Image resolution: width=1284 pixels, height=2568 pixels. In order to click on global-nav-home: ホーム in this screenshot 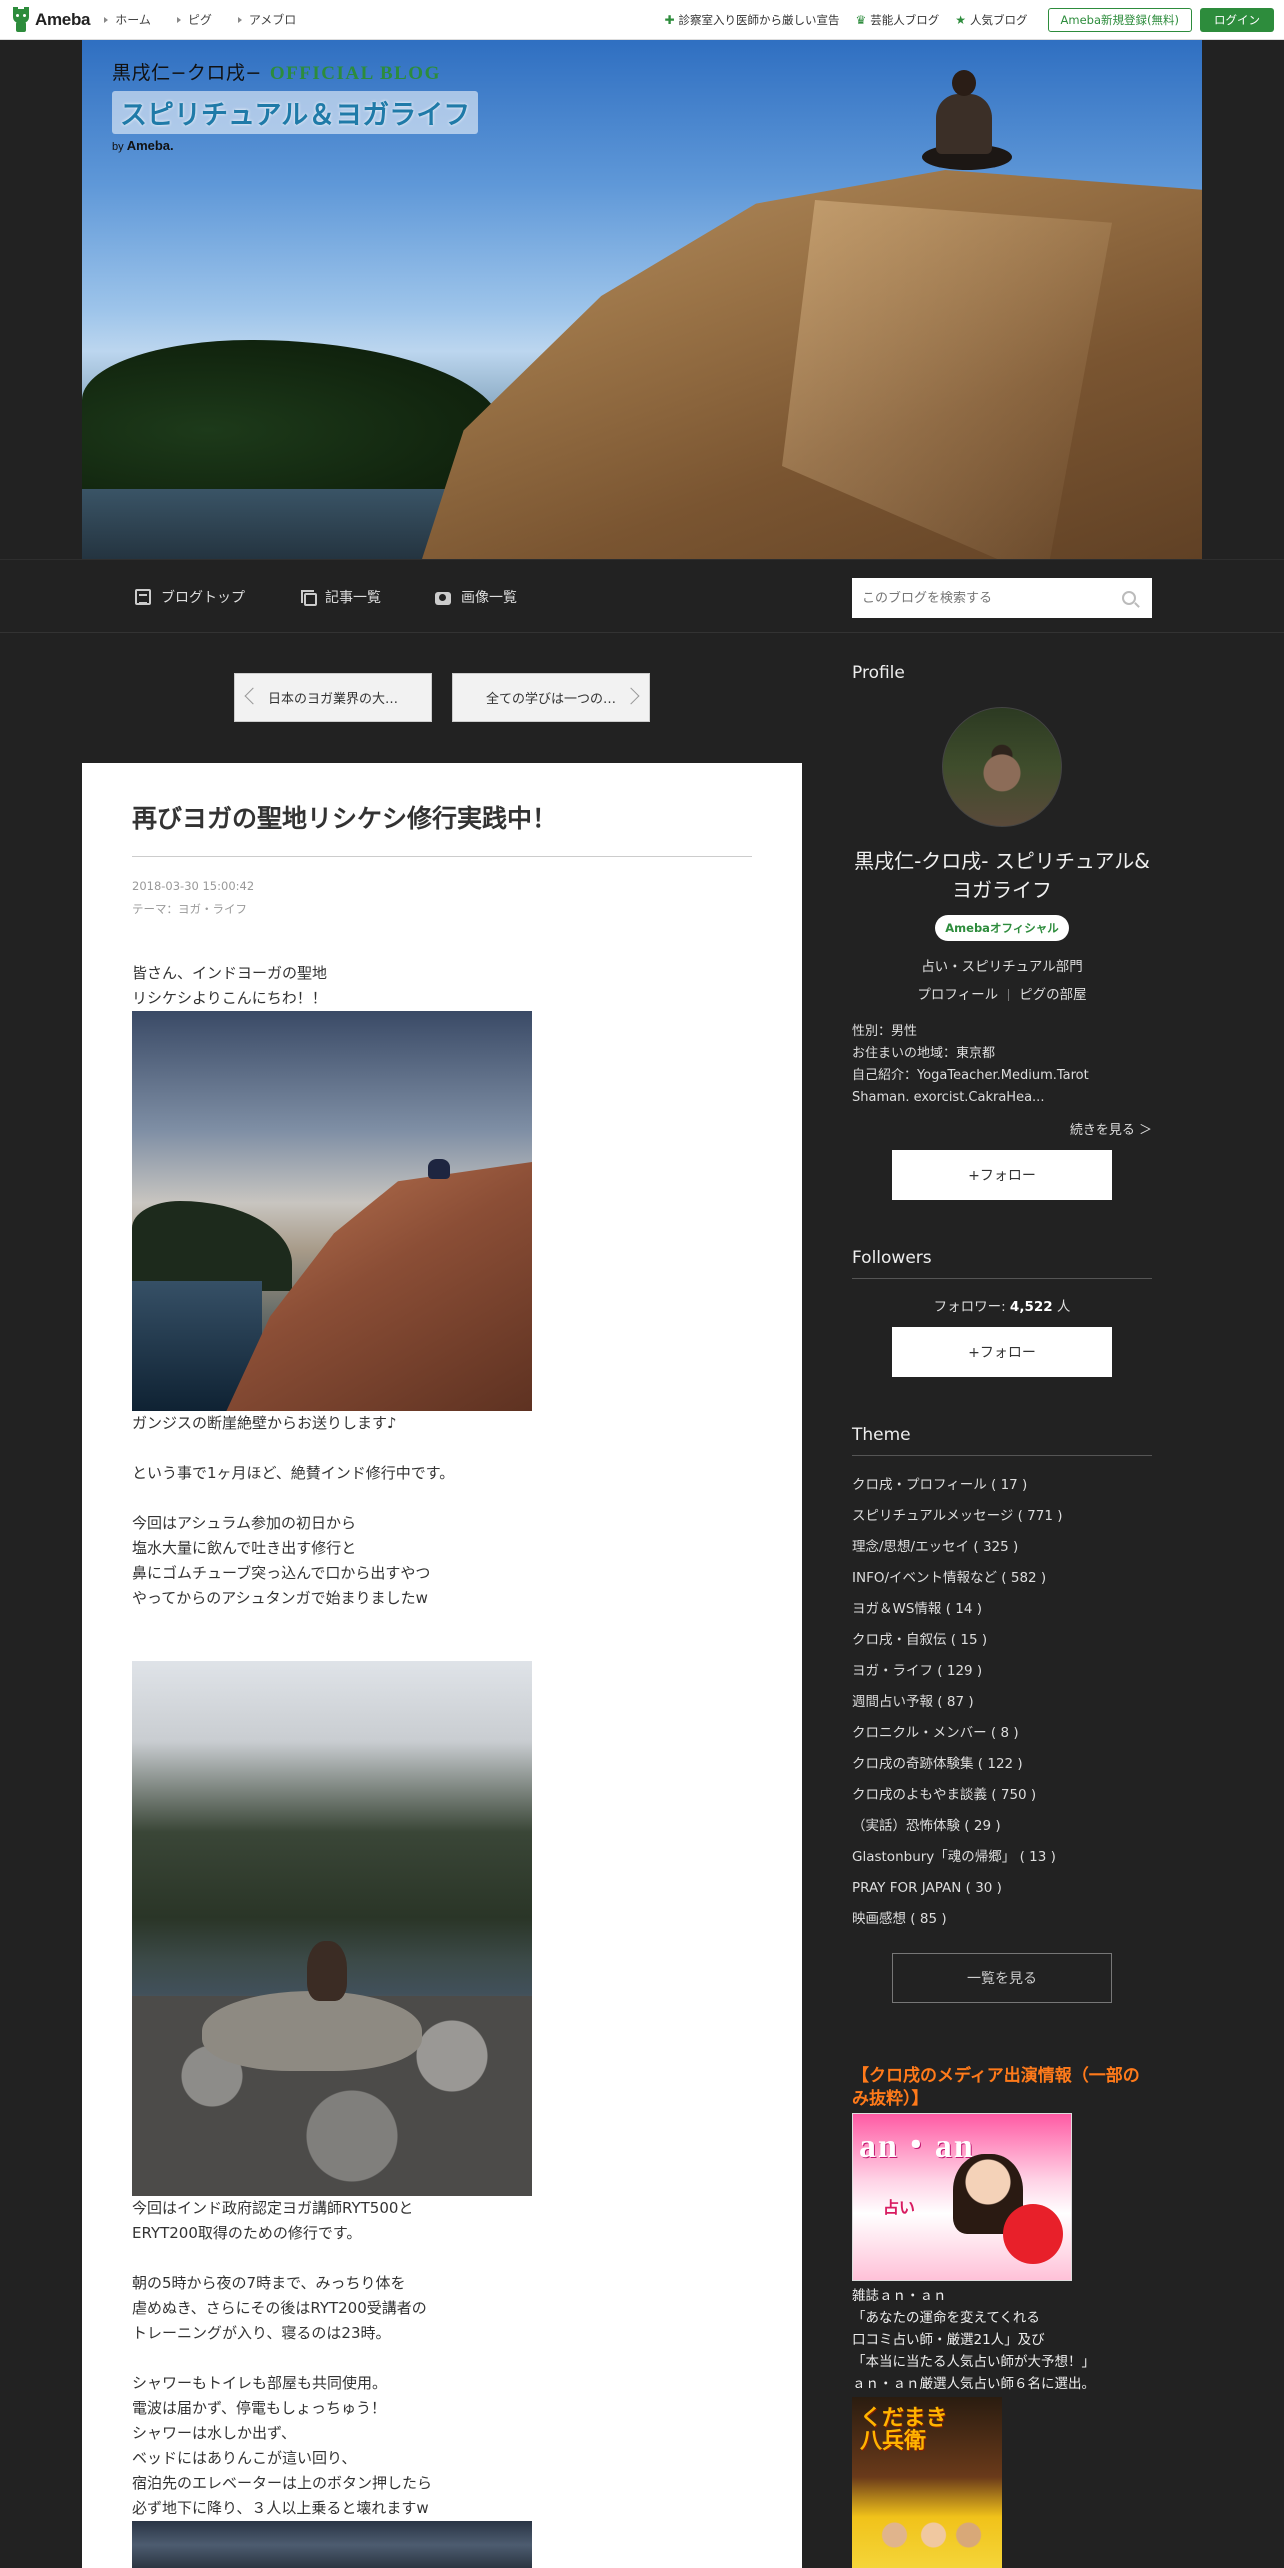, I will do `click(127, 19)`.